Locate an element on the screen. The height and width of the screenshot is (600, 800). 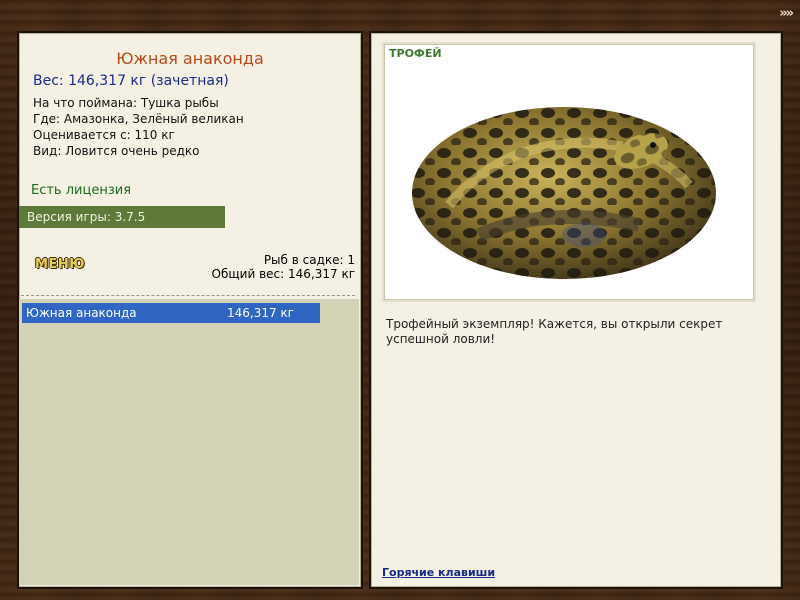
keepnet-row: Южная анаконда 146,317 кг is located at coordinates (171, 313).